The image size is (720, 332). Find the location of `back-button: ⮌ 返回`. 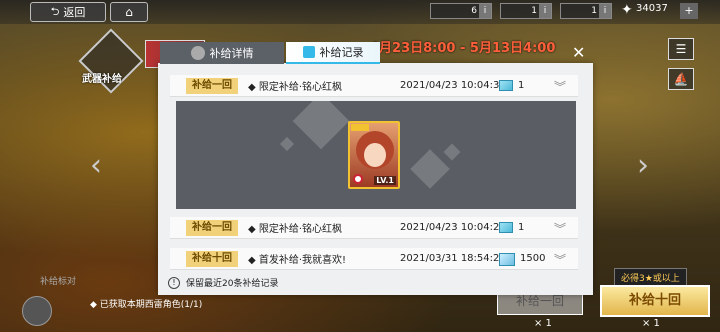

back-button: ⮌ 返回 is located at coordinates (68, 12).